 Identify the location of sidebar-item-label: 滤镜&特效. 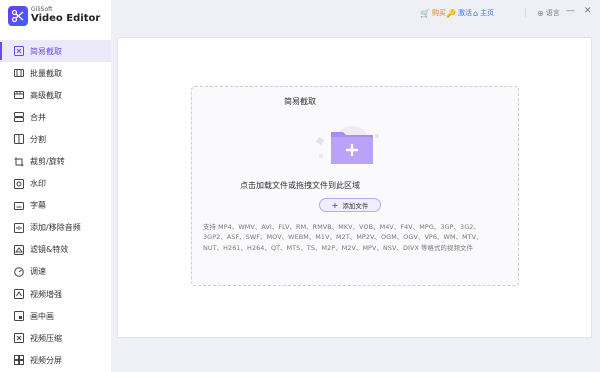
(49, 250).